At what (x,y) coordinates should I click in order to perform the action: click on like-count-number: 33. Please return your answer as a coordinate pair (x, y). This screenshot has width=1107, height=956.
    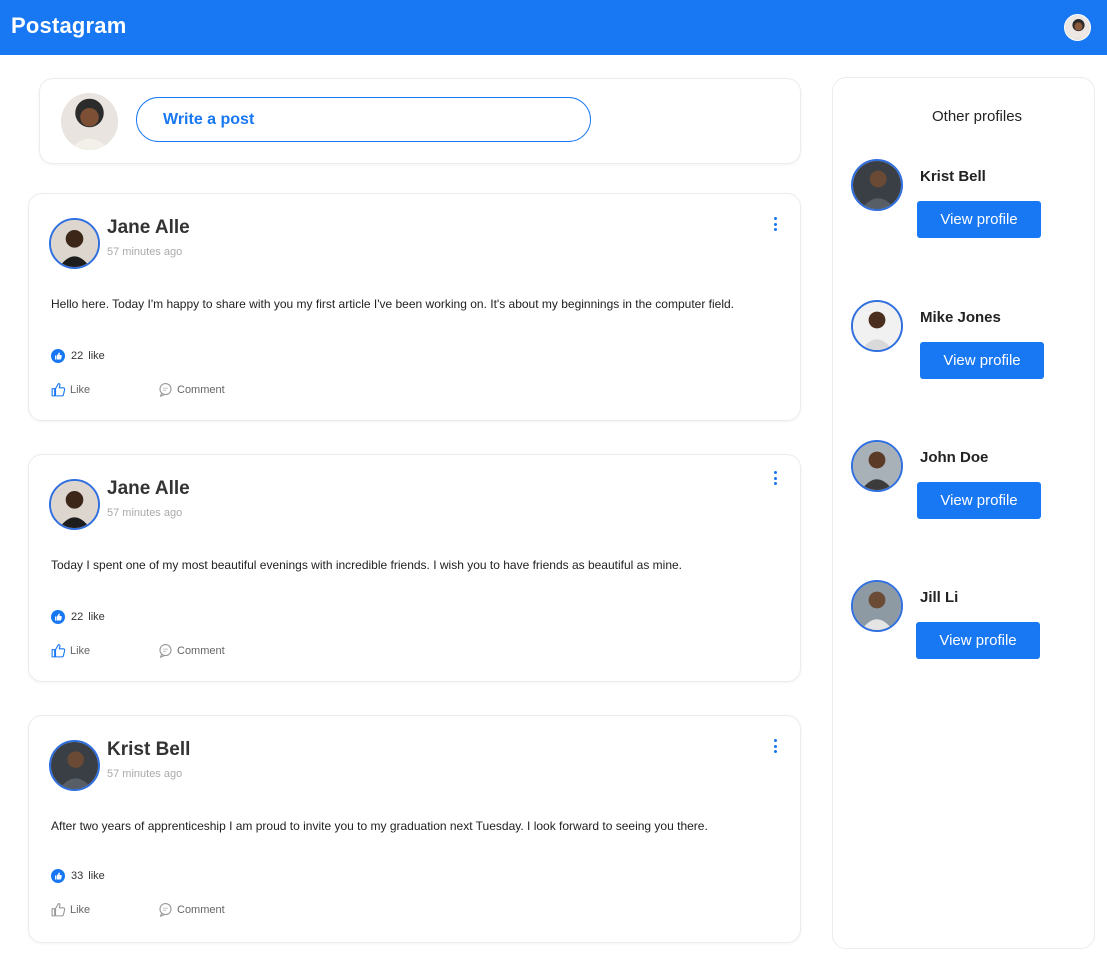
    Looking at the image, I should click on (77, 876).